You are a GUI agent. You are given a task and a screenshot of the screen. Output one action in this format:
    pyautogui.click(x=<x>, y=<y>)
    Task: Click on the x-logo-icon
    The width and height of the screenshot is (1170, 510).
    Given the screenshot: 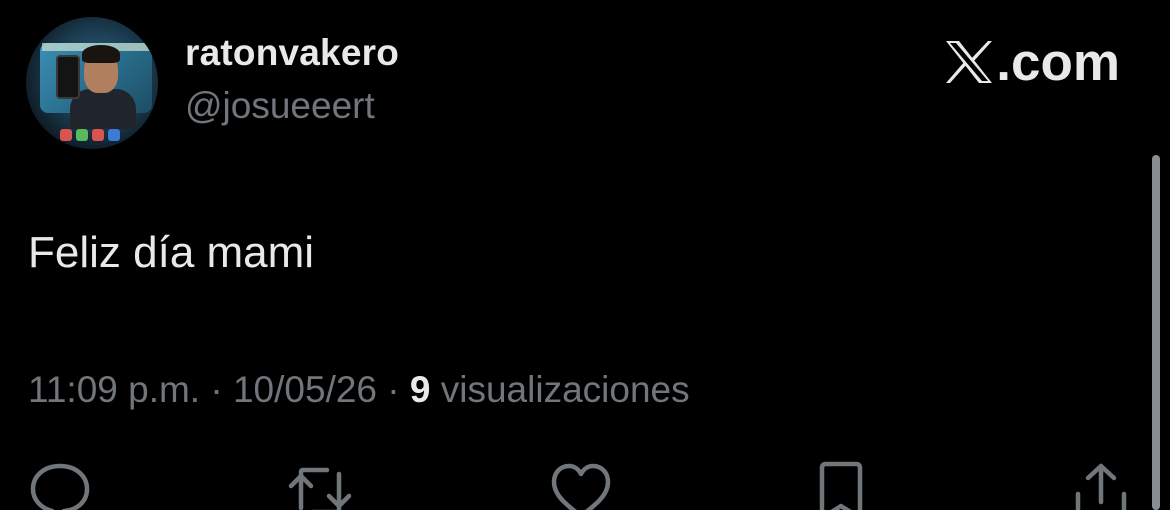 What is the action you would take?
    pyautogui.click(x=969, y=62)
    